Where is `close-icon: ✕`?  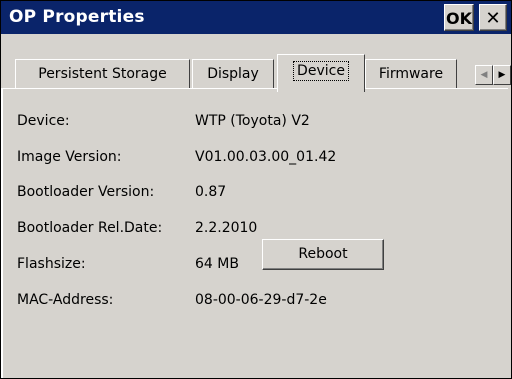
close-icon: ✕ is located at coordinates (493, 18).